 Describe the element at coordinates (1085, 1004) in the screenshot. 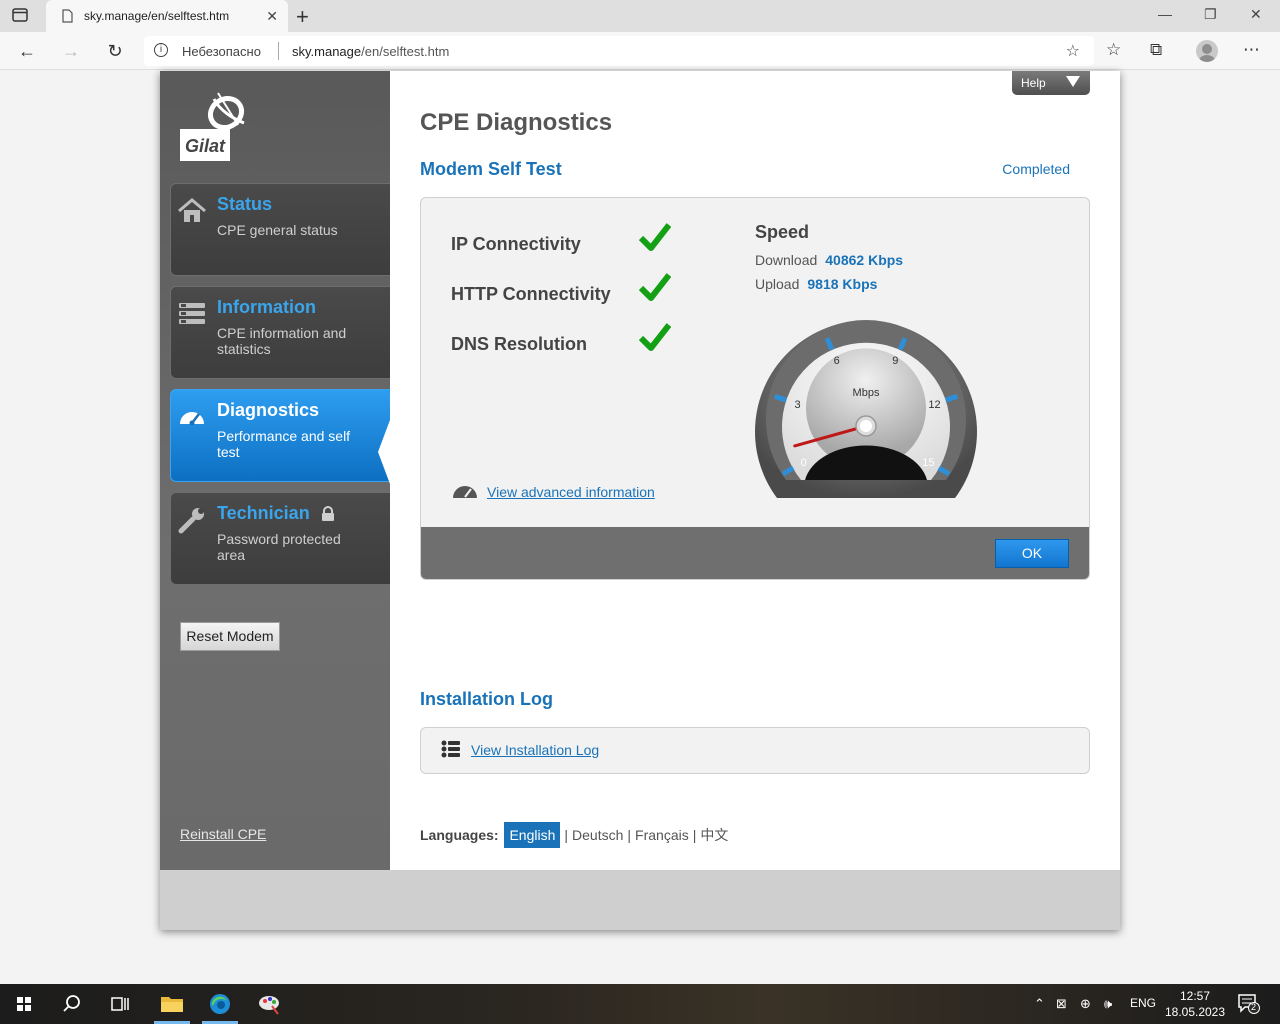

I see `globe-icon: ⊕` at that location.